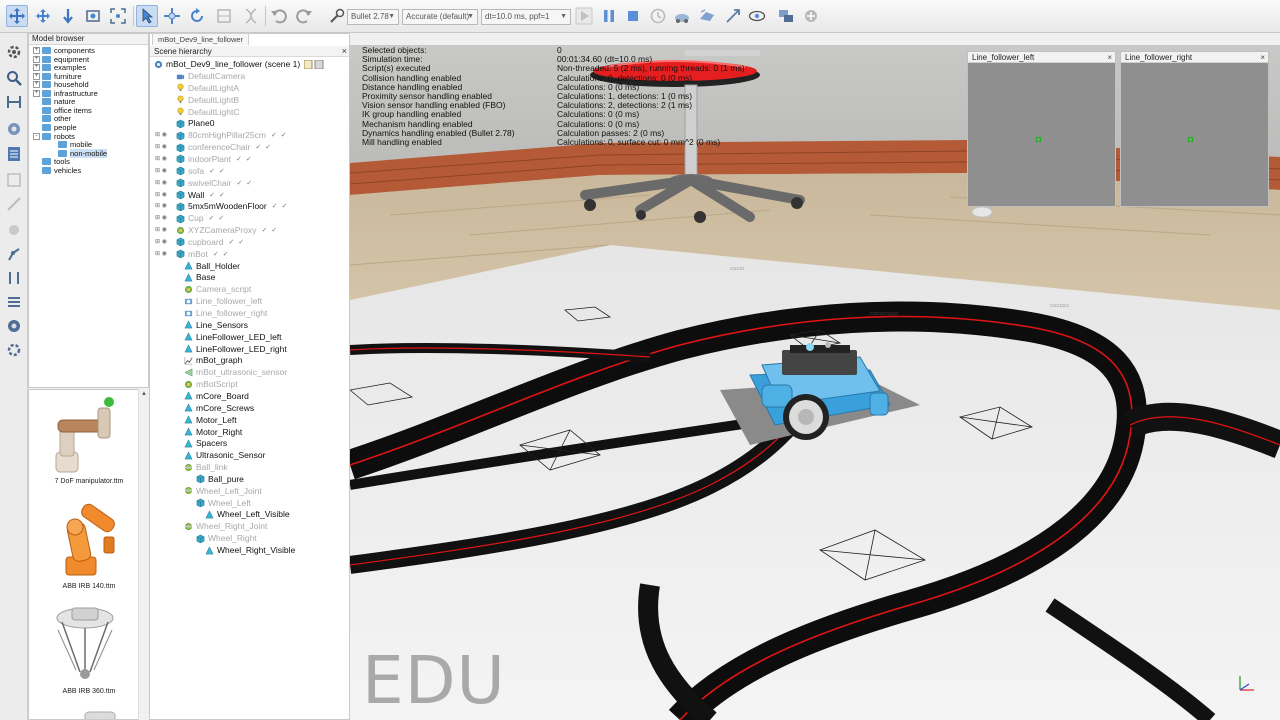 The image size is (1280, 720). Describe the element at coordinates (235, 349) in the screenshot. I see `scene-object-node: LineFollower_LED_right` at that location.